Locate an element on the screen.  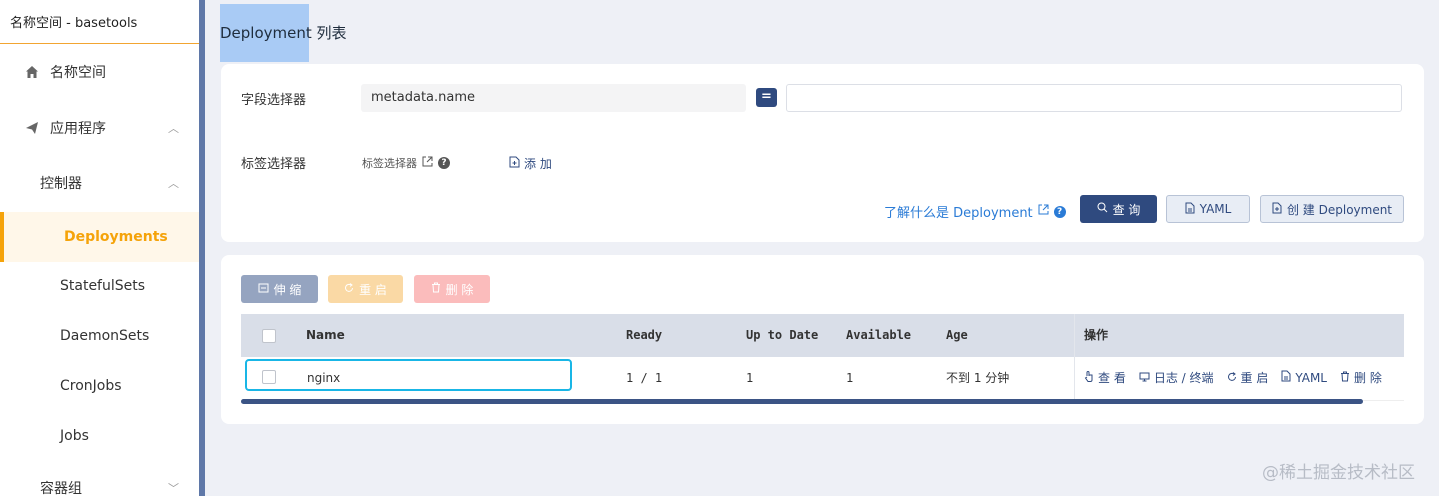
column-header-actions: 操作 is located at coordinates (1096, 335).